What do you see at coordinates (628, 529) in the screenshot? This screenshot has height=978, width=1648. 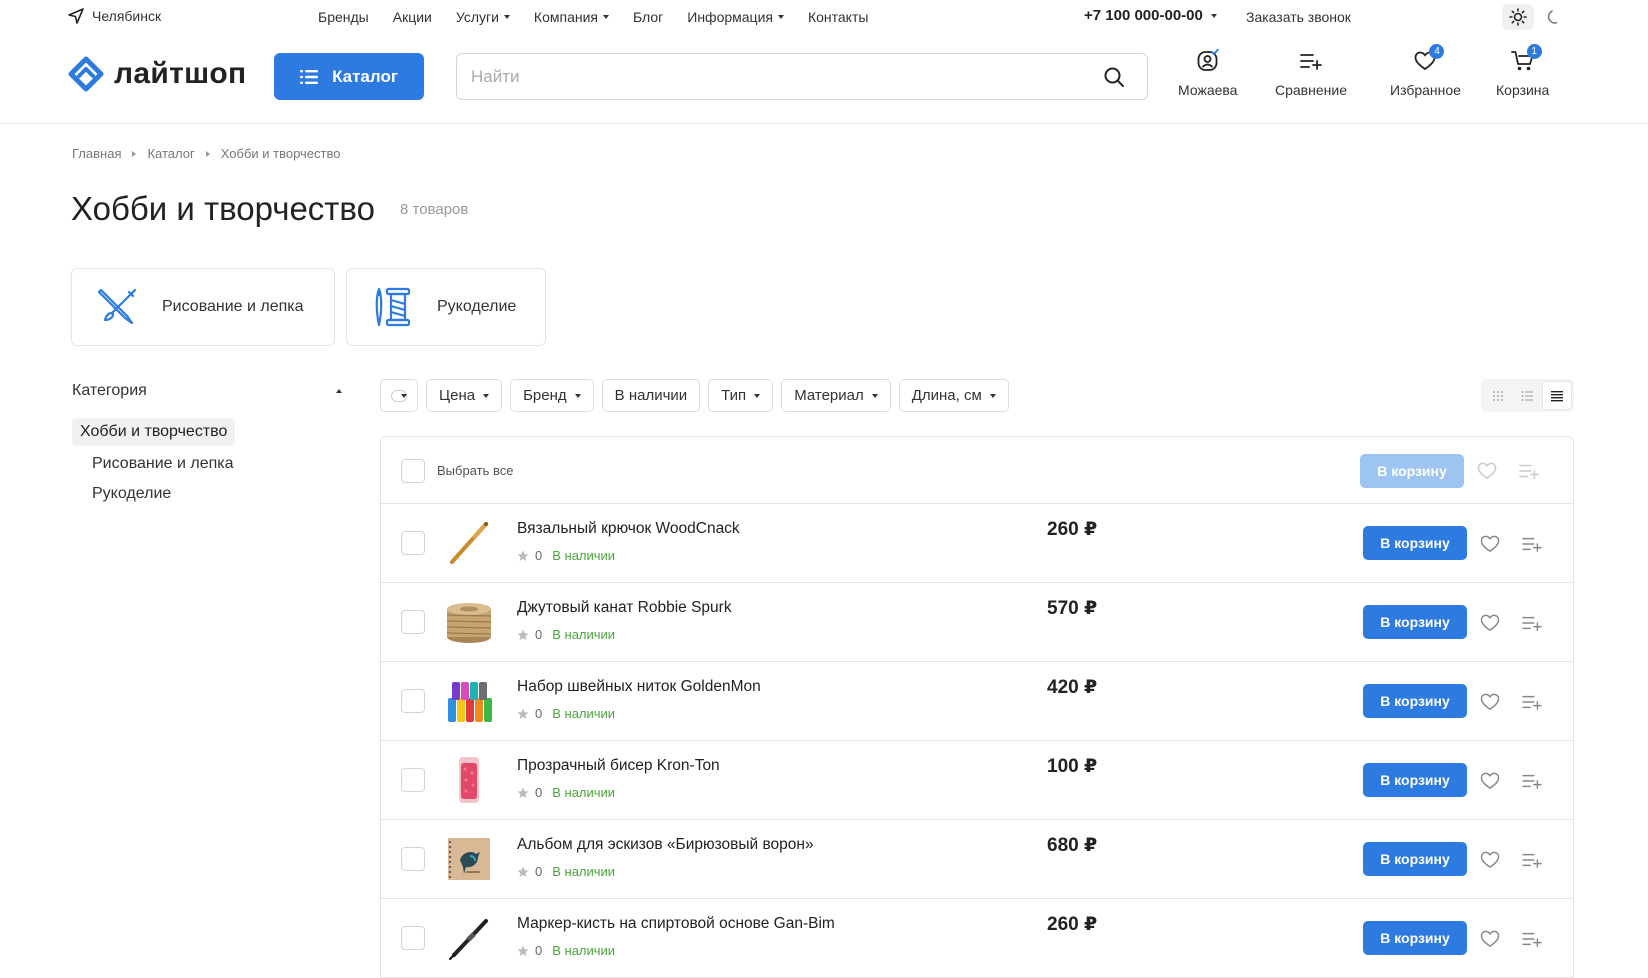 I see `product-name: Вязальный крючок WoodCnack` at bounding box center [628, 529].